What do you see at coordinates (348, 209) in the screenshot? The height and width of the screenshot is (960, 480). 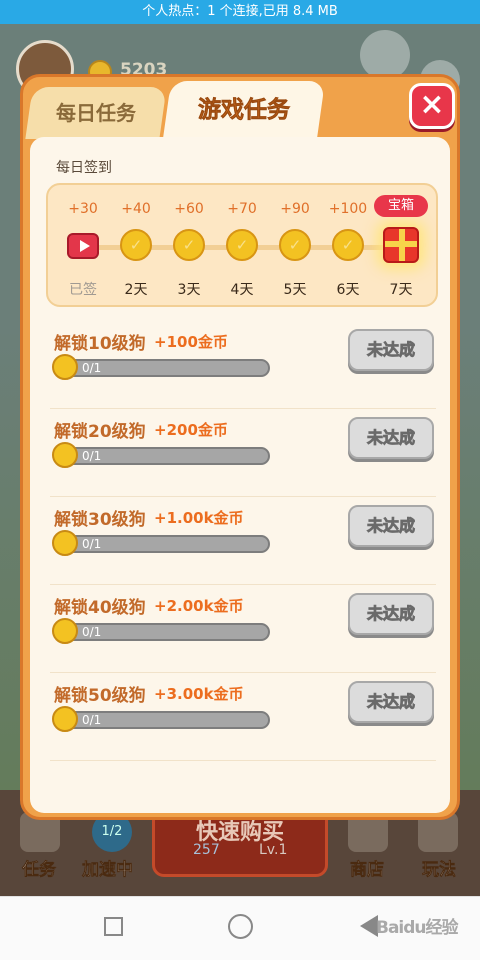 I see `checkin-bonus: +100` at bounding box center [348, 209].